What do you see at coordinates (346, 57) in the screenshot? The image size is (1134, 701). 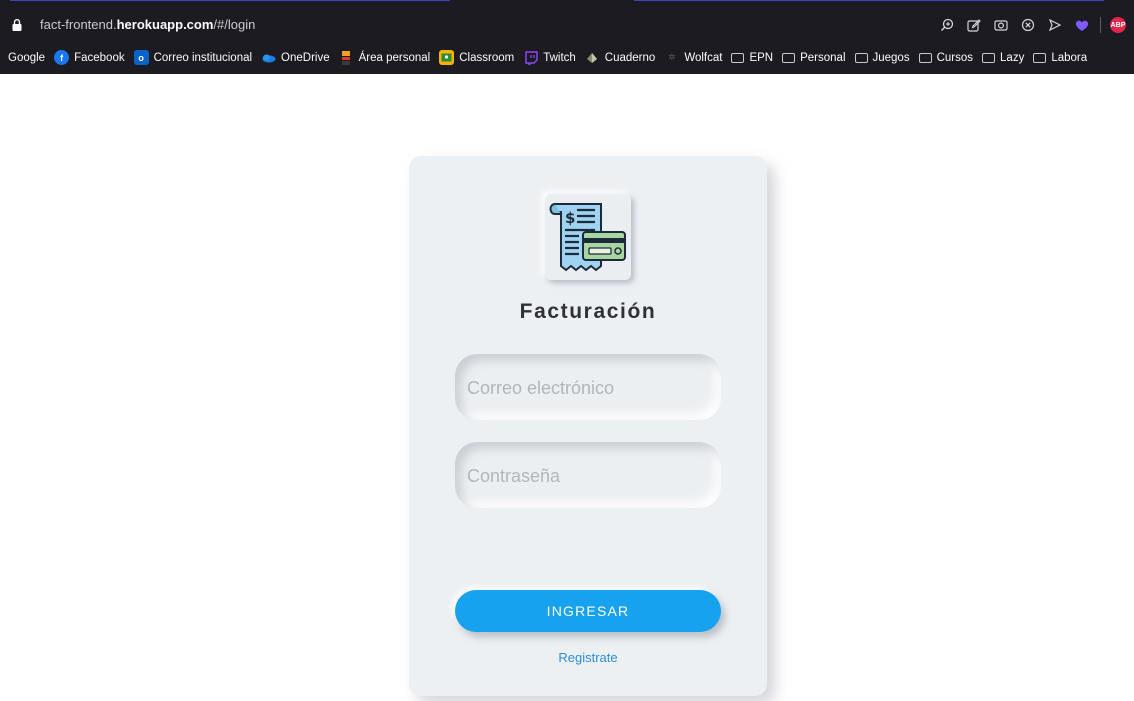 I see `moodle-icon` at bounding box center [346, 57].